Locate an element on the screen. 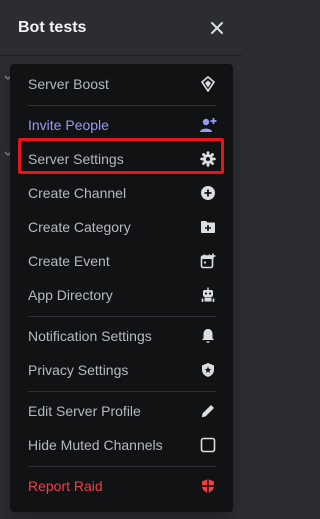  notification-settings-item: Notification Settings is located at coordinates (121, 336).